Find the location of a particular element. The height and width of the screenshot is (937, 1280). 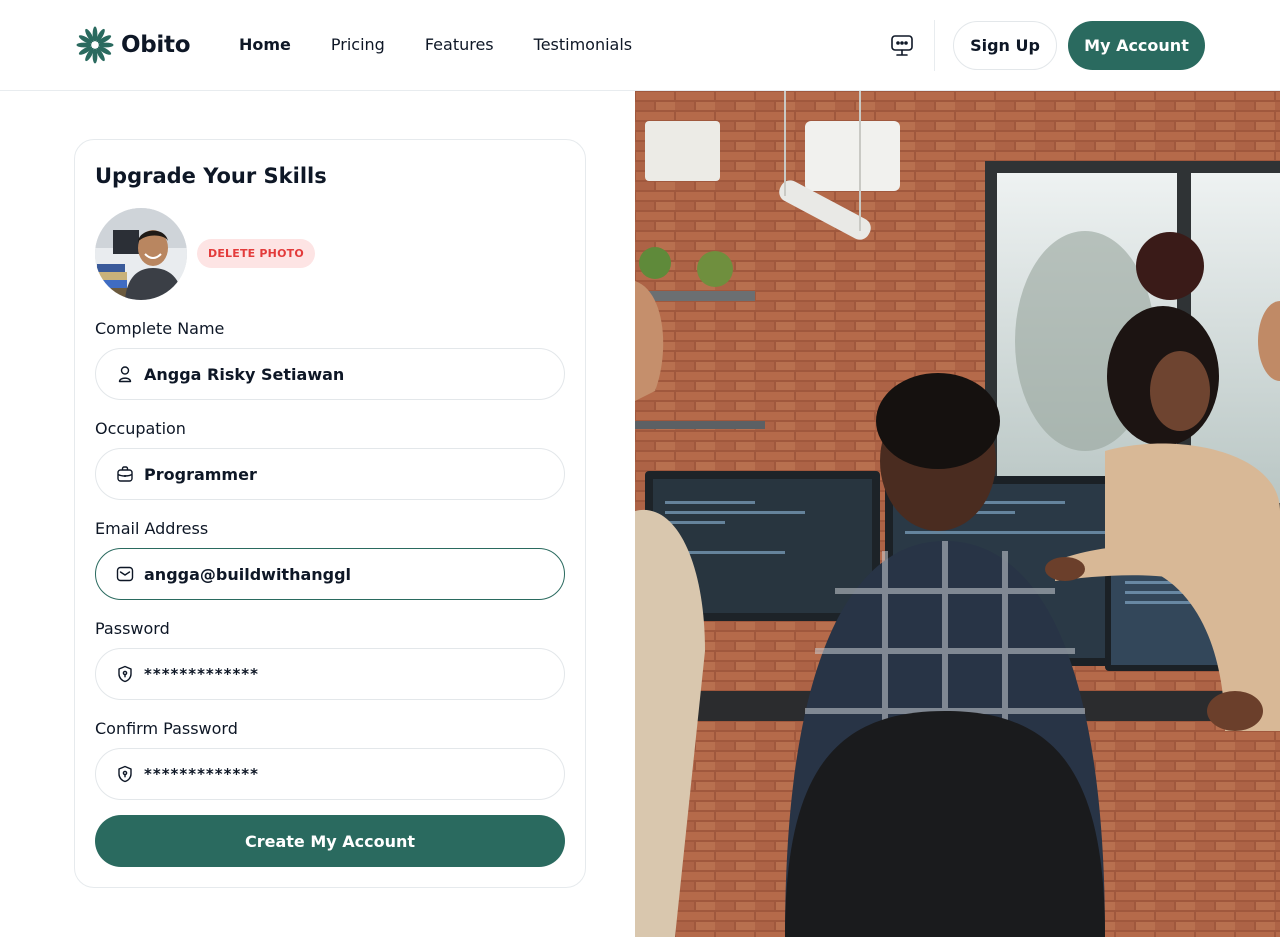

flower-logo-icon is located at coordinates (95, 45).